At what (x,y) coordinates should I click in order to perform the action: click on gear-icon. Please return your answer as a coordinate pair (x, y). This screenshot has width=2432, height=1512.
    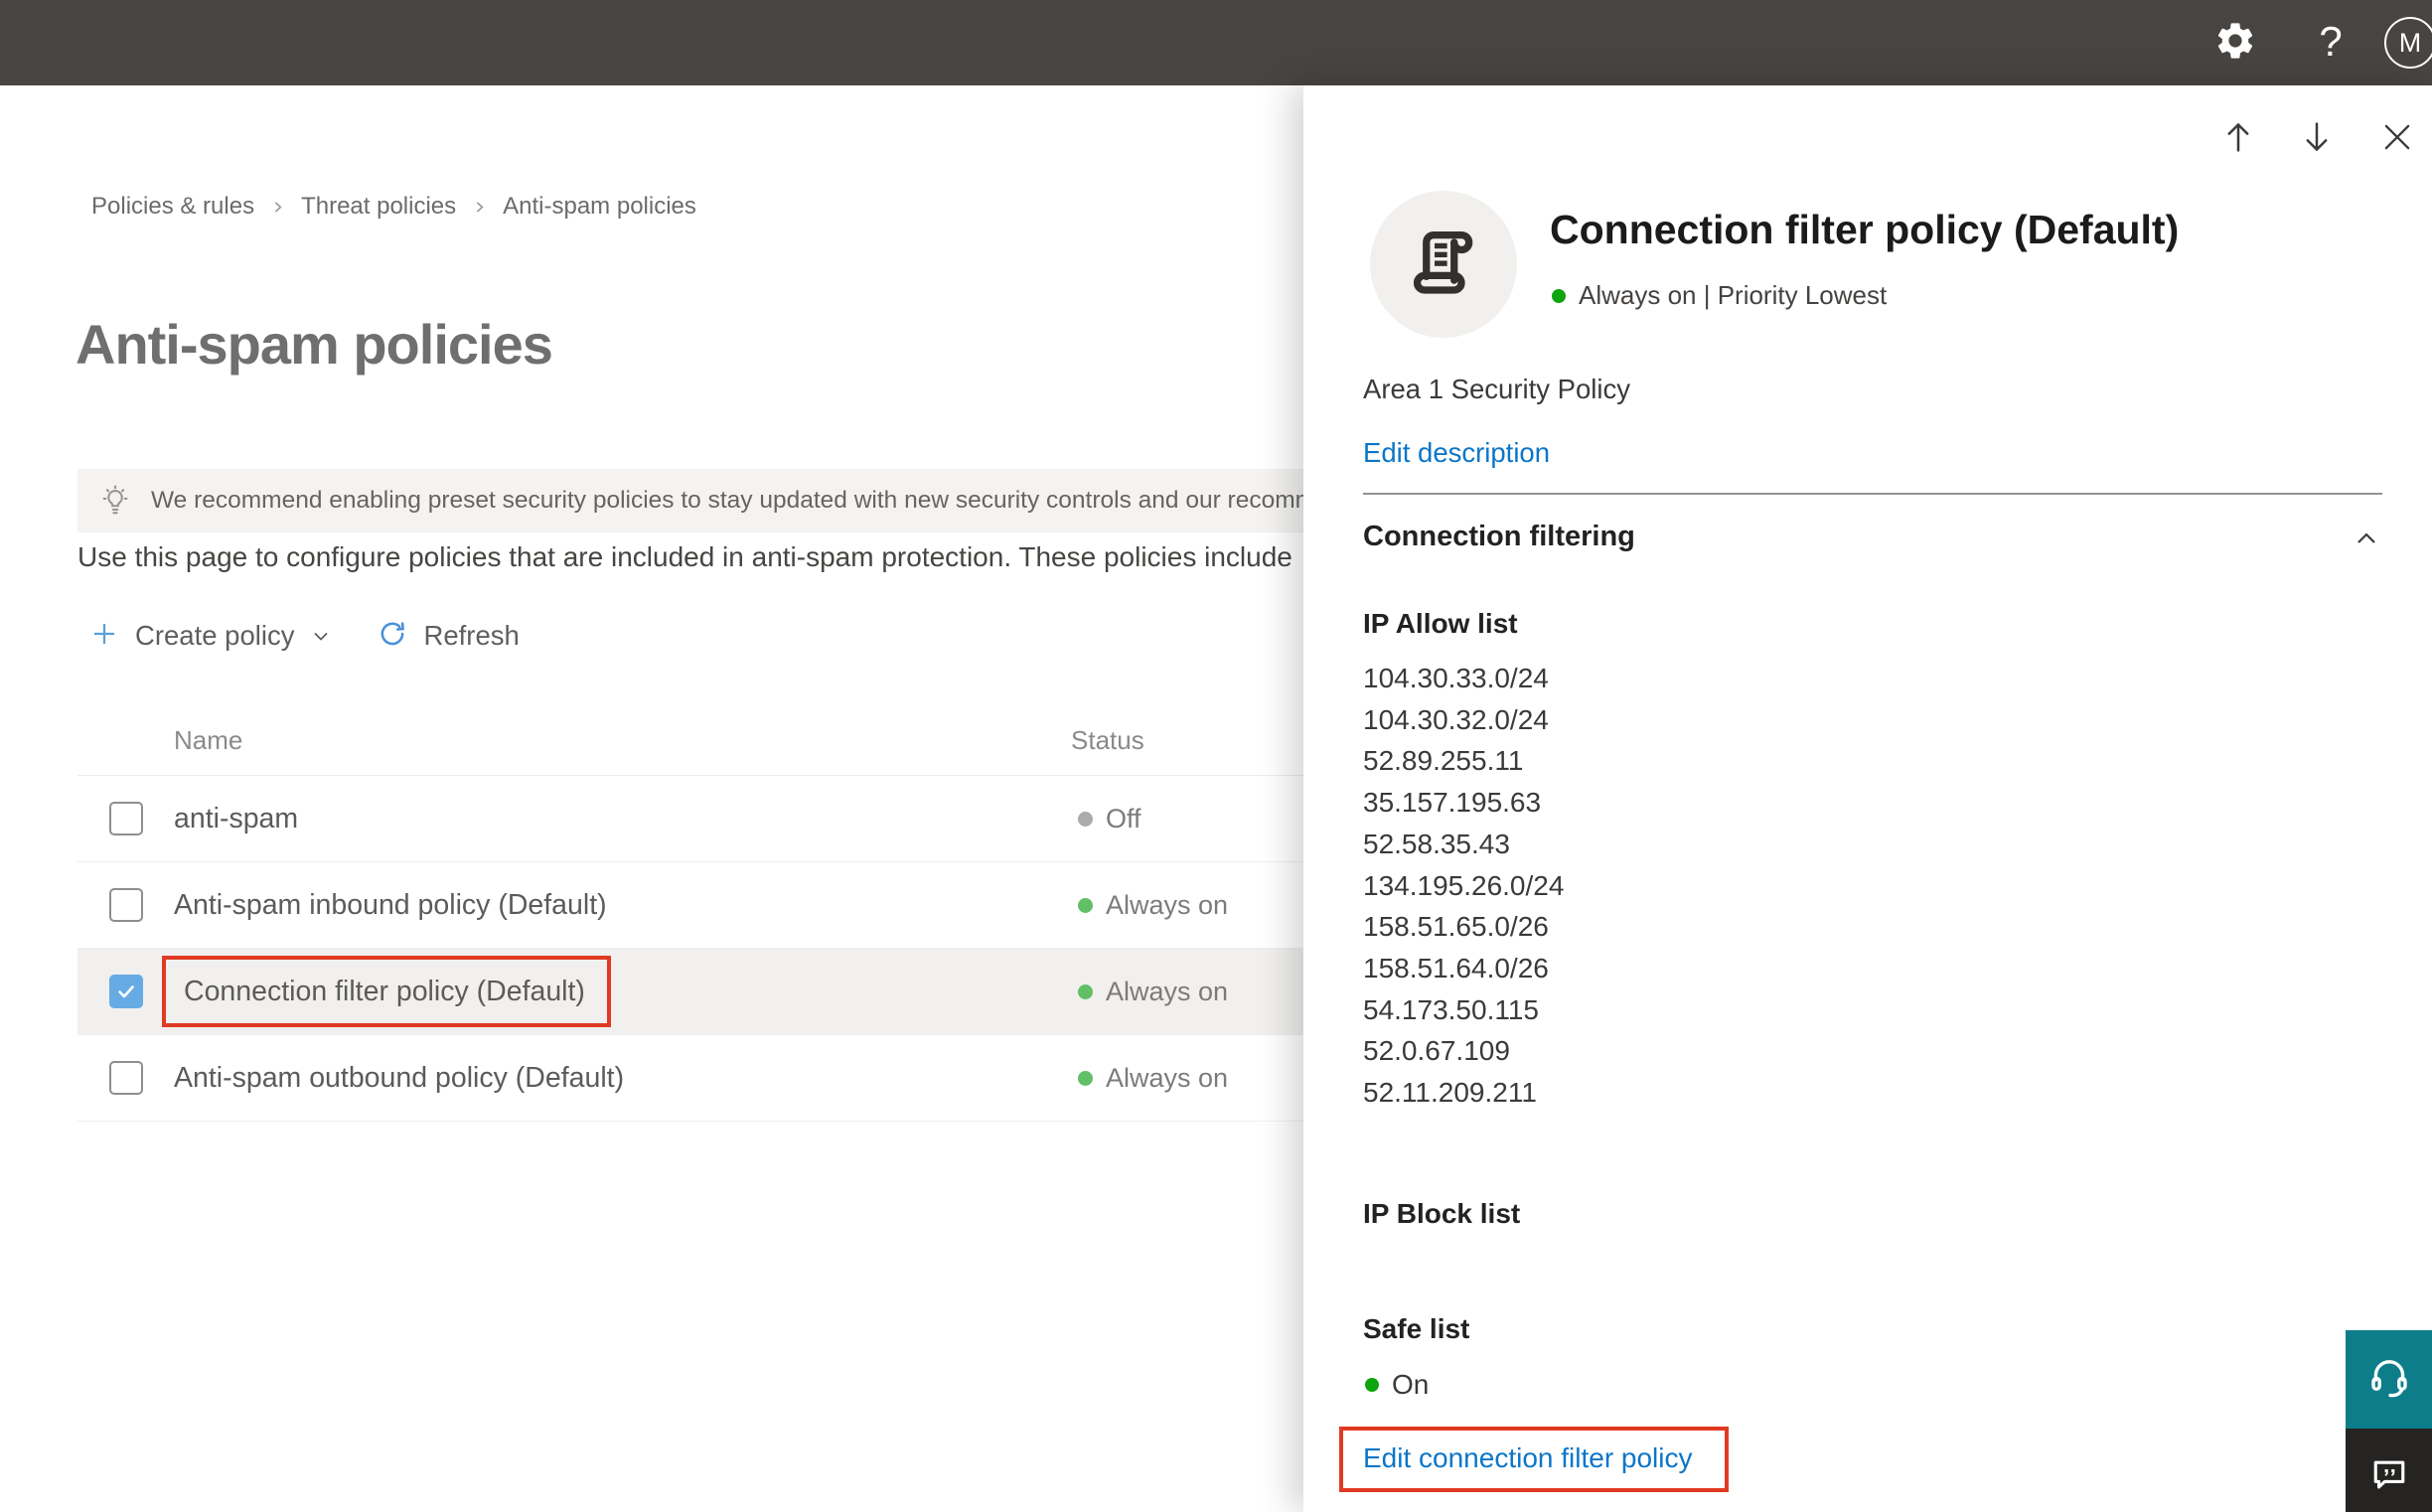
    Looking at the image, I should click on (2235, 43).